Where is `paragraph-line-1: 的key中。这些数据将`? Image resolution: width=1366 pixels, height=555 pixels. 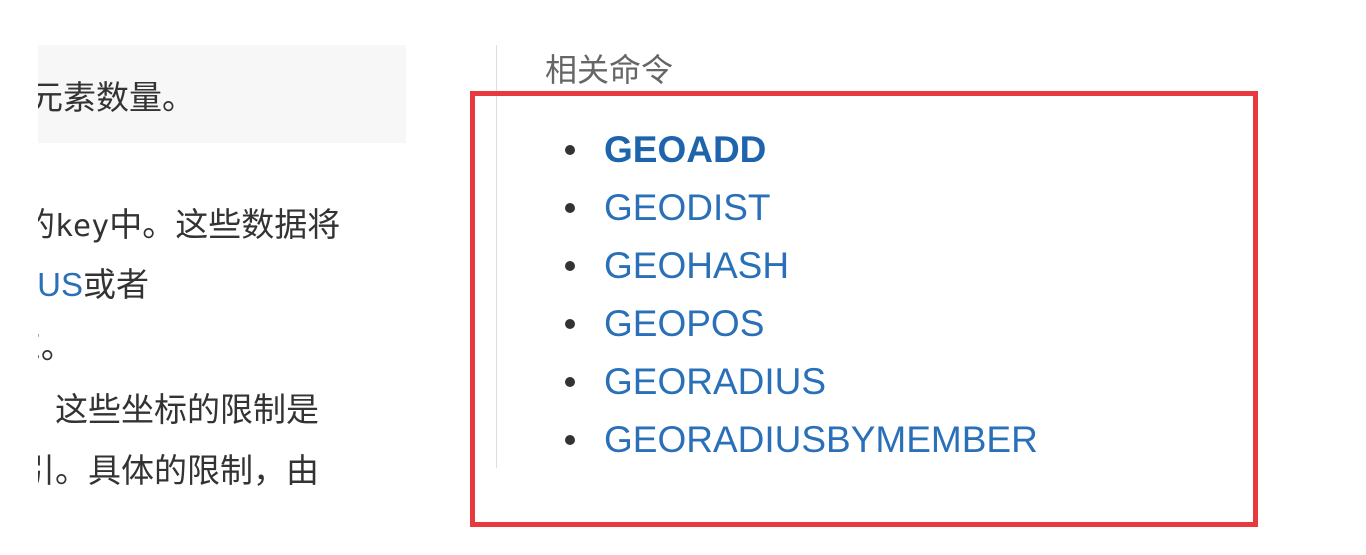 paragraph-line-1: 的key中。这些数据将 is located at coordinates (181, 226).